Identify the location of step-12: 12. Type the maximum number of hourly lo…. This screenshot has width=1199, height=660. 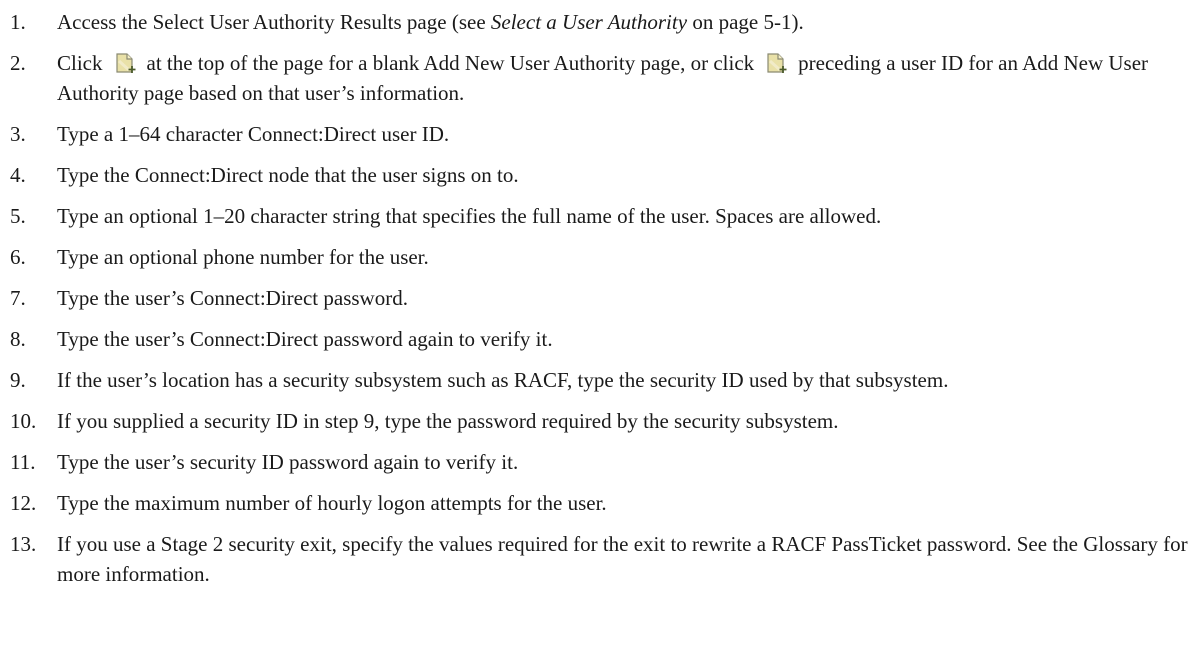
(600, 503).